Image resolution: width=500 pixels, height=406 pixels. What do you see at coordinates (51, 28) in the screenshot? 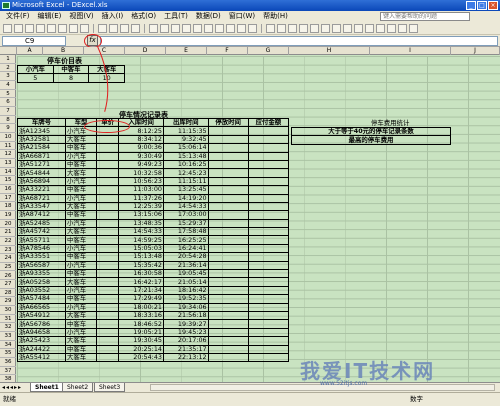
I see `email-icon` at bounding box center [51, 28].